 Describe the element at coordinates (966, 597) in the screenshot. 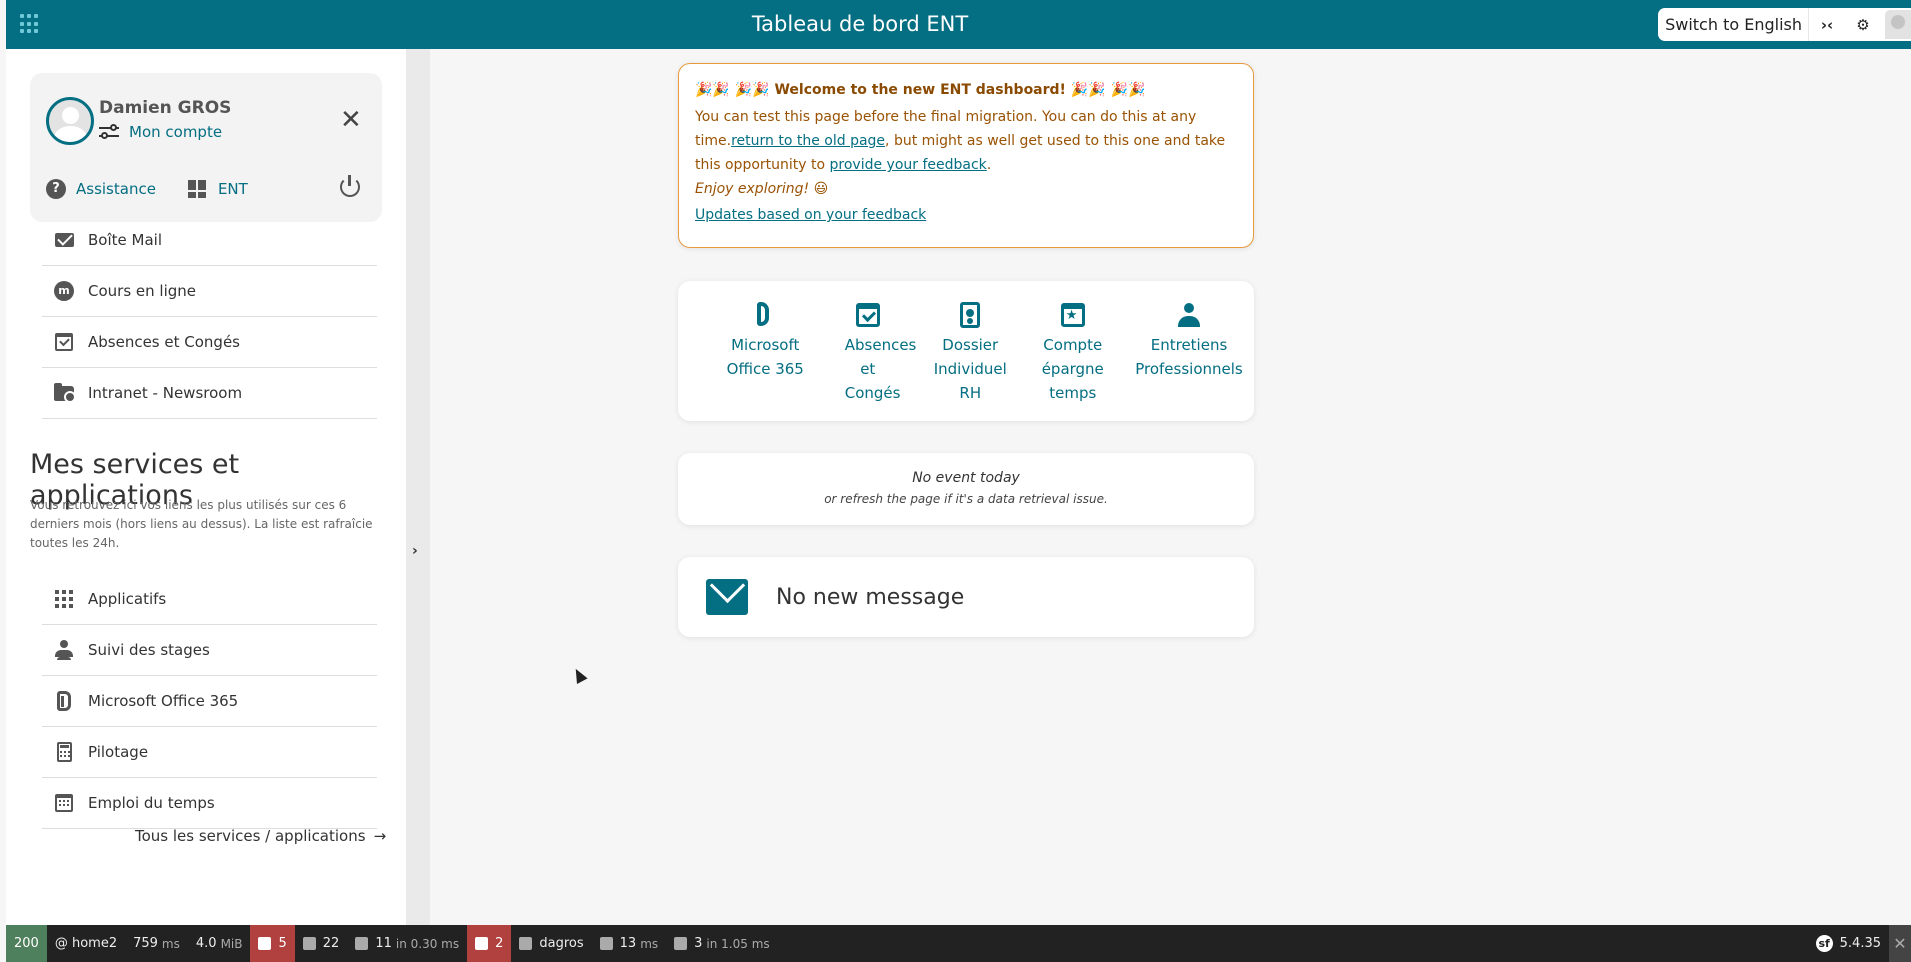

I see `messages-card: No new message` at that location.